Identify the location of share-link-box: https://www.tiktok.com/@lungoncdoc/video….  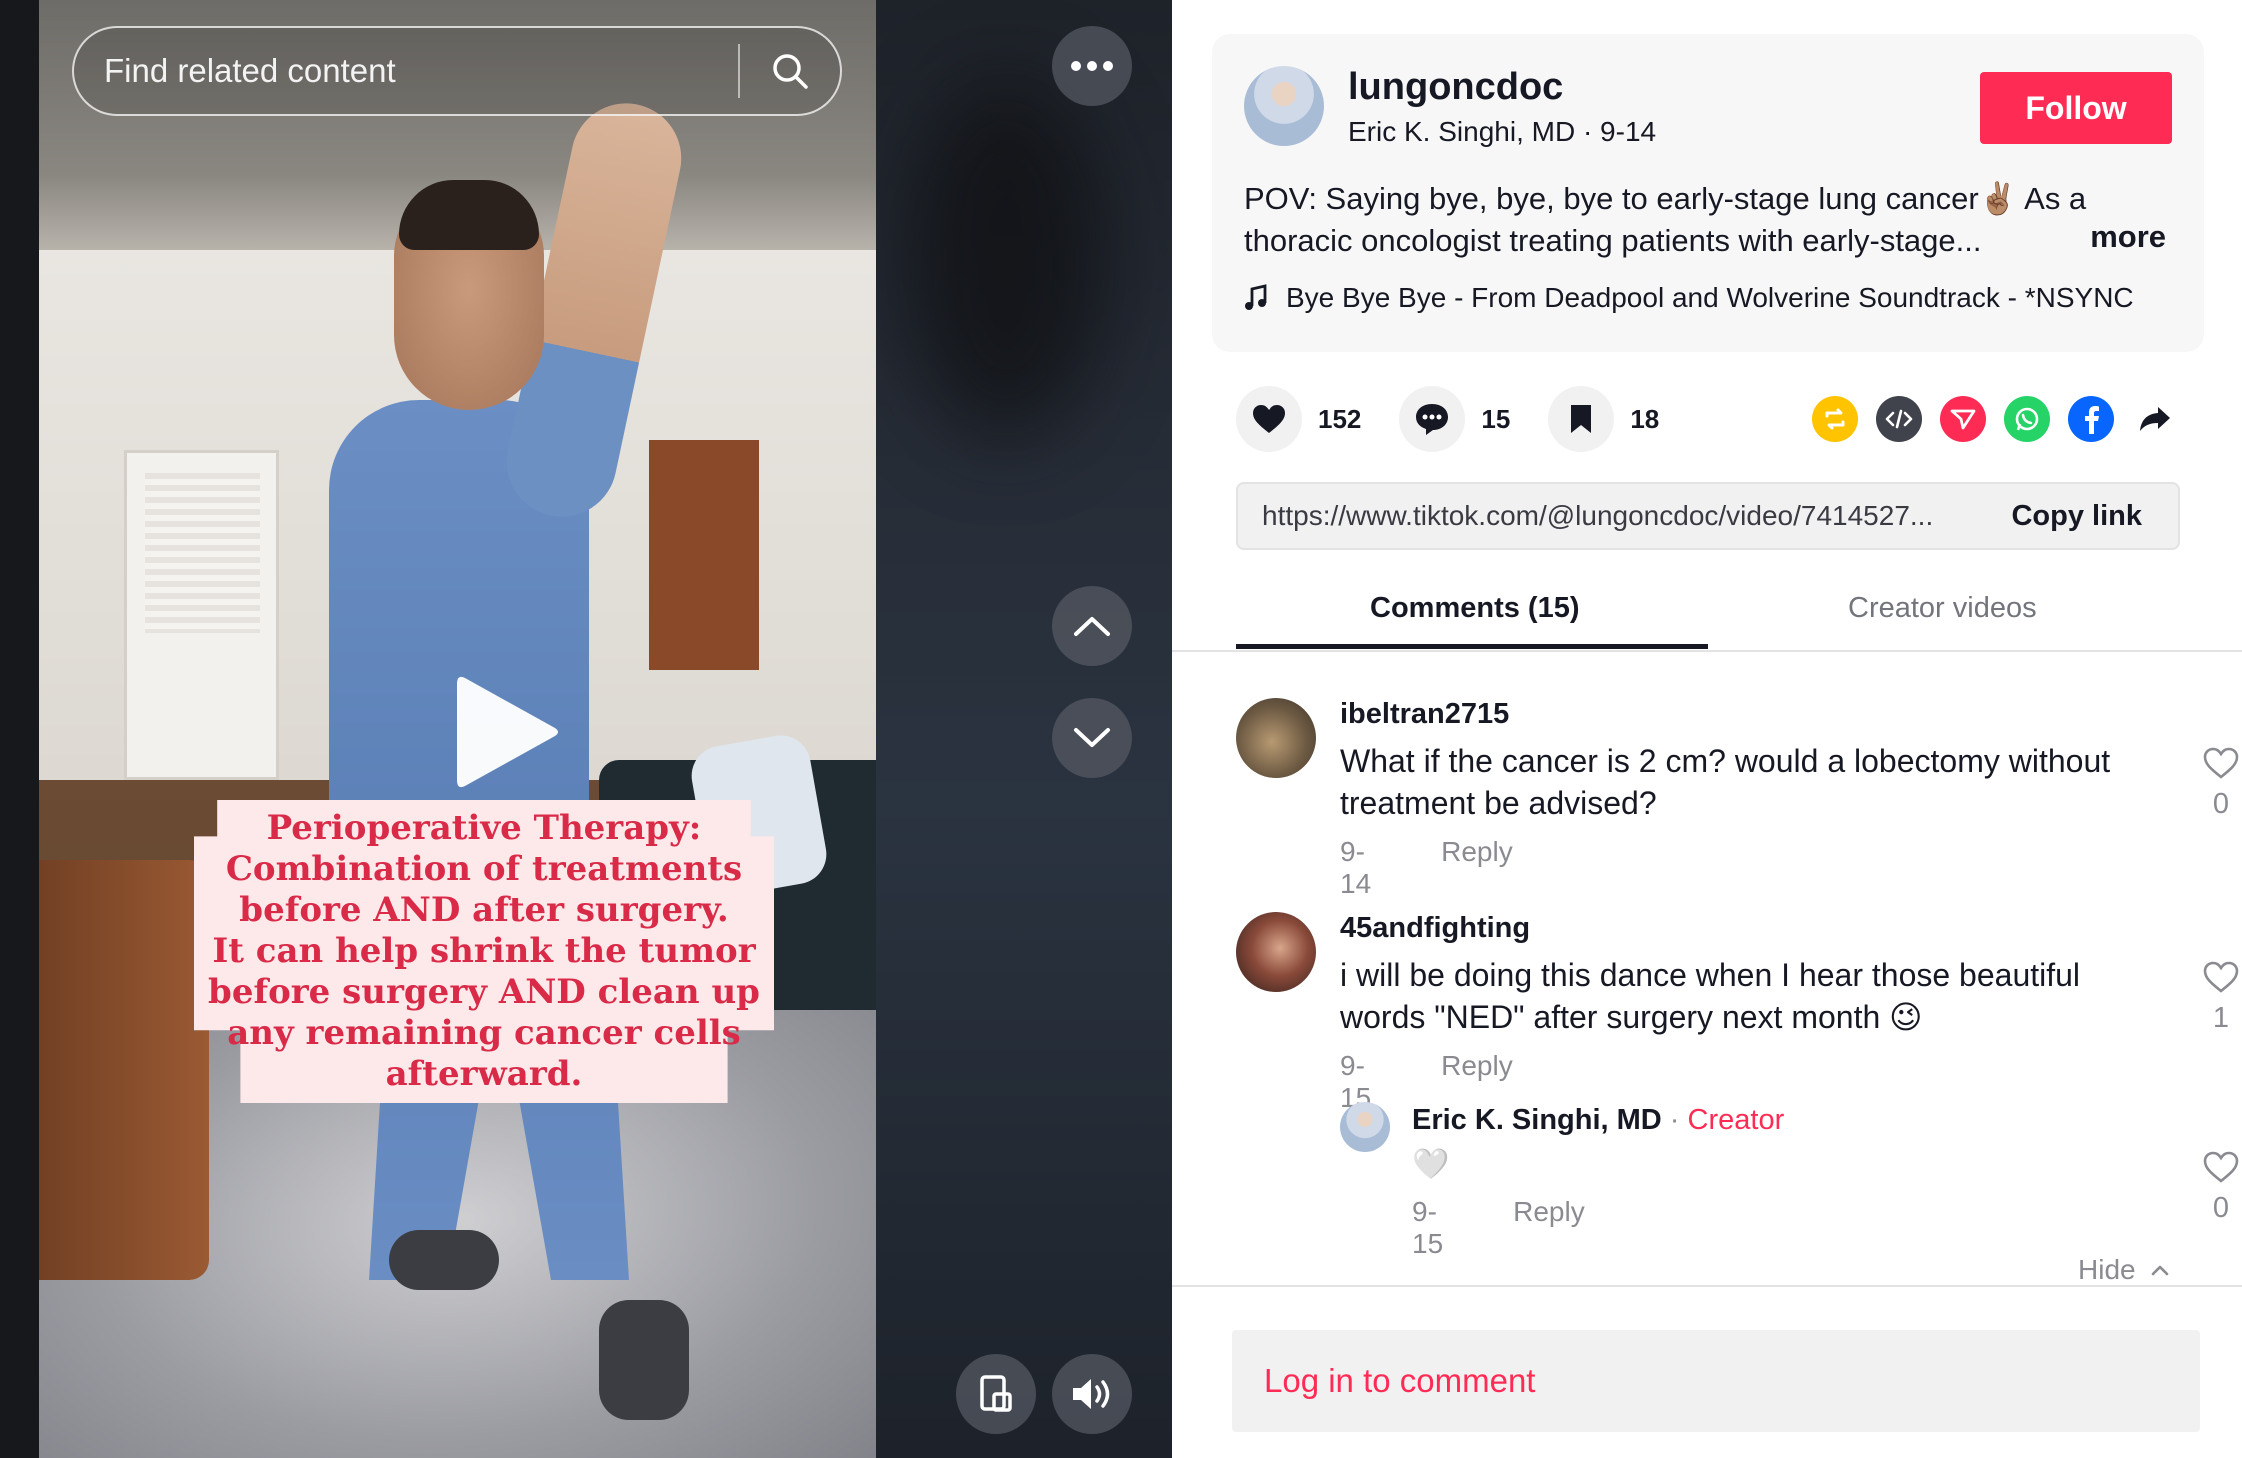
(1708, 516).